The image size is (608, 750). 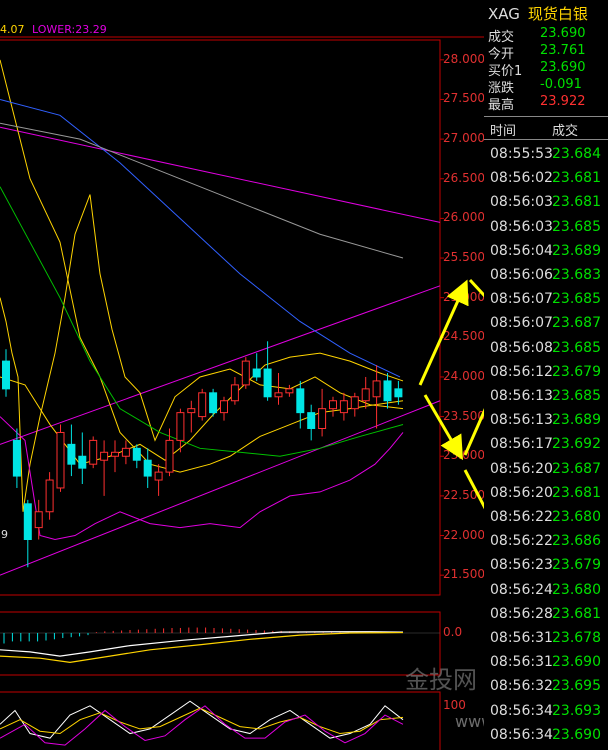 What do you see at coordinates (521, 613) in the screenshot?
I see `tick-time: 08:56:28` at bounding box center [521, 613].